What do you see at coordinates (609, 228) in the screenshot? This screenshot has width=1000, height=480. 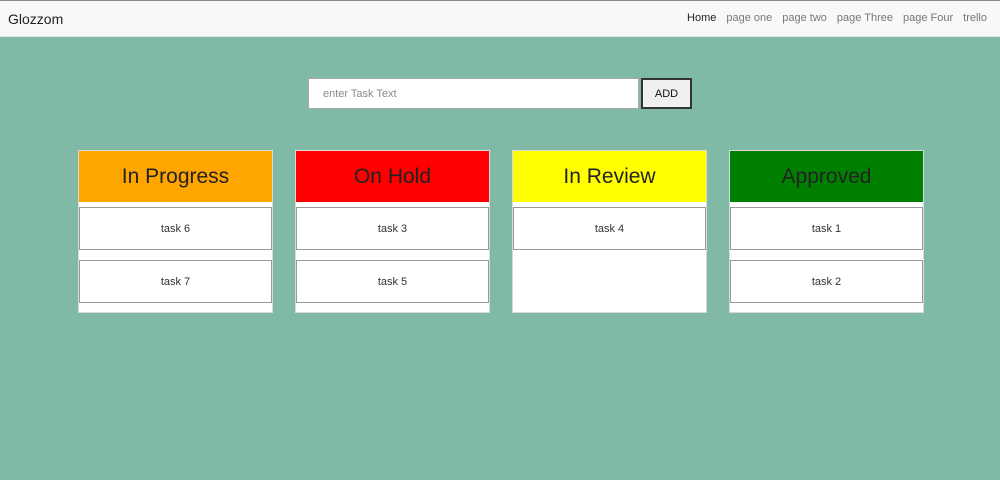 I see `task-card: task 4` at bounding box center [609, 228].